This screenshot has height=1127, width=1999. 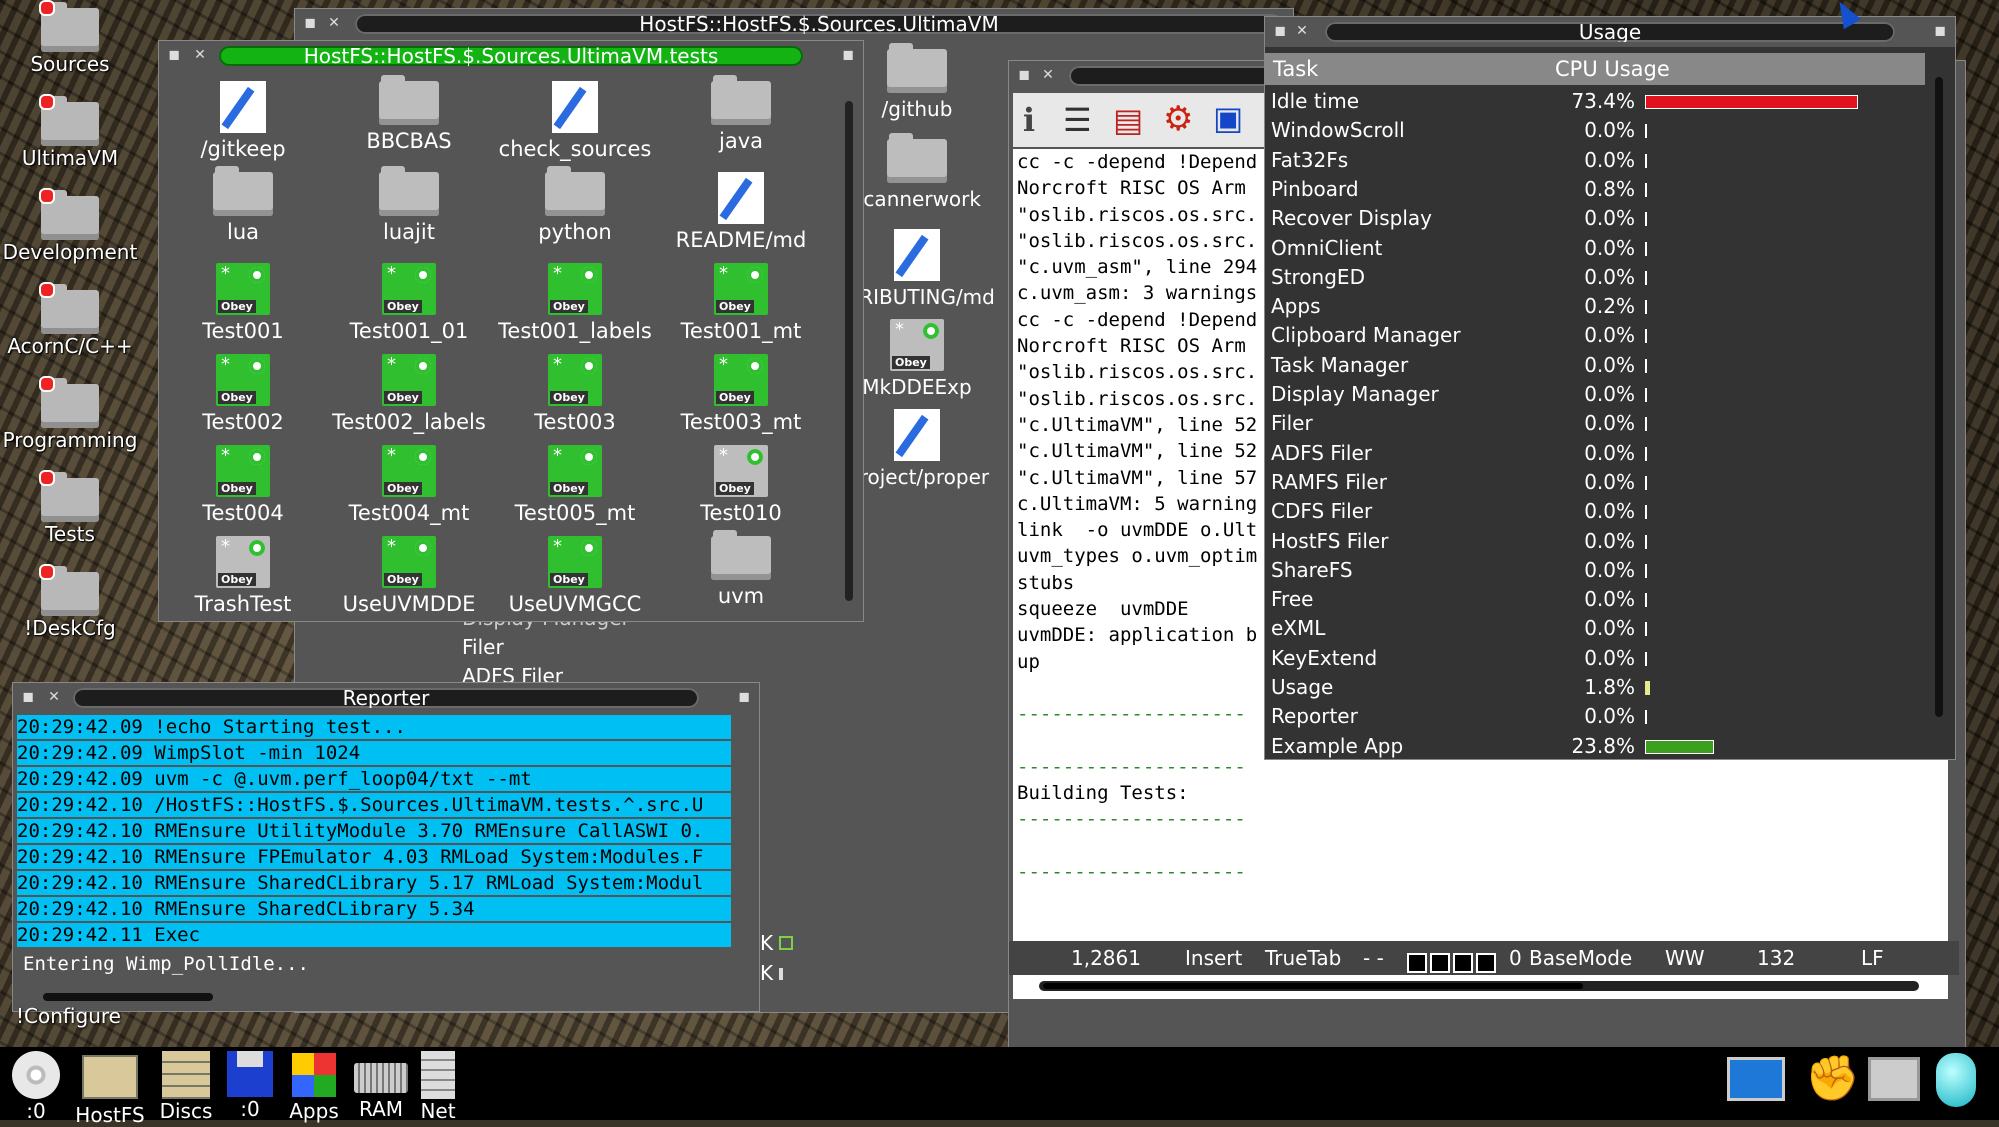 I want to click on usage-row: Idle time 73.4%, so click(x=1595, y=101).